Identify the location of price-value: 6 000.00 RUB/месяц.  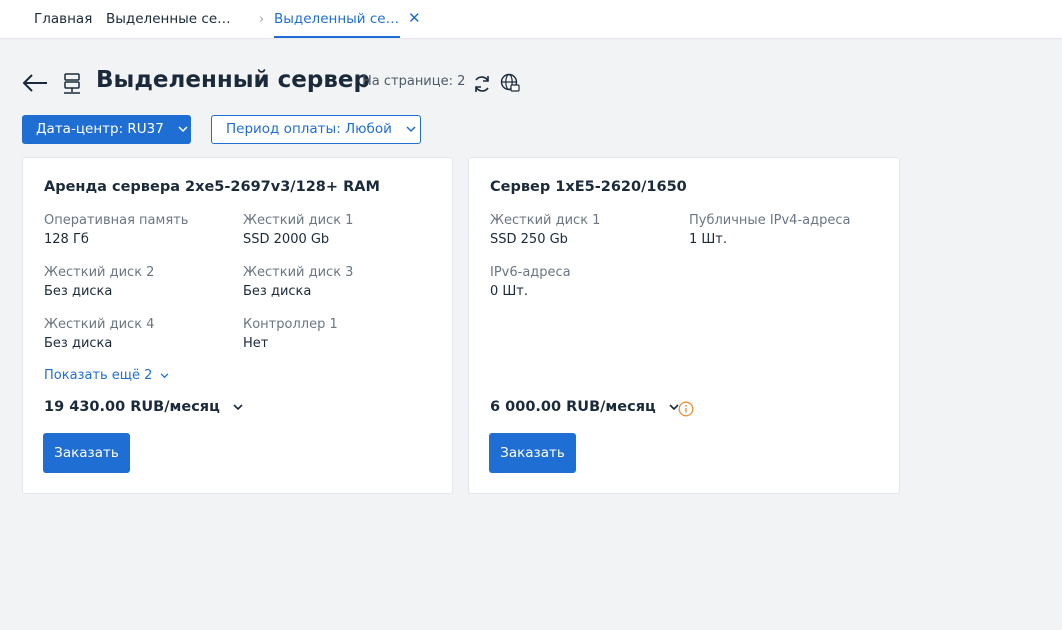
(573, 407).